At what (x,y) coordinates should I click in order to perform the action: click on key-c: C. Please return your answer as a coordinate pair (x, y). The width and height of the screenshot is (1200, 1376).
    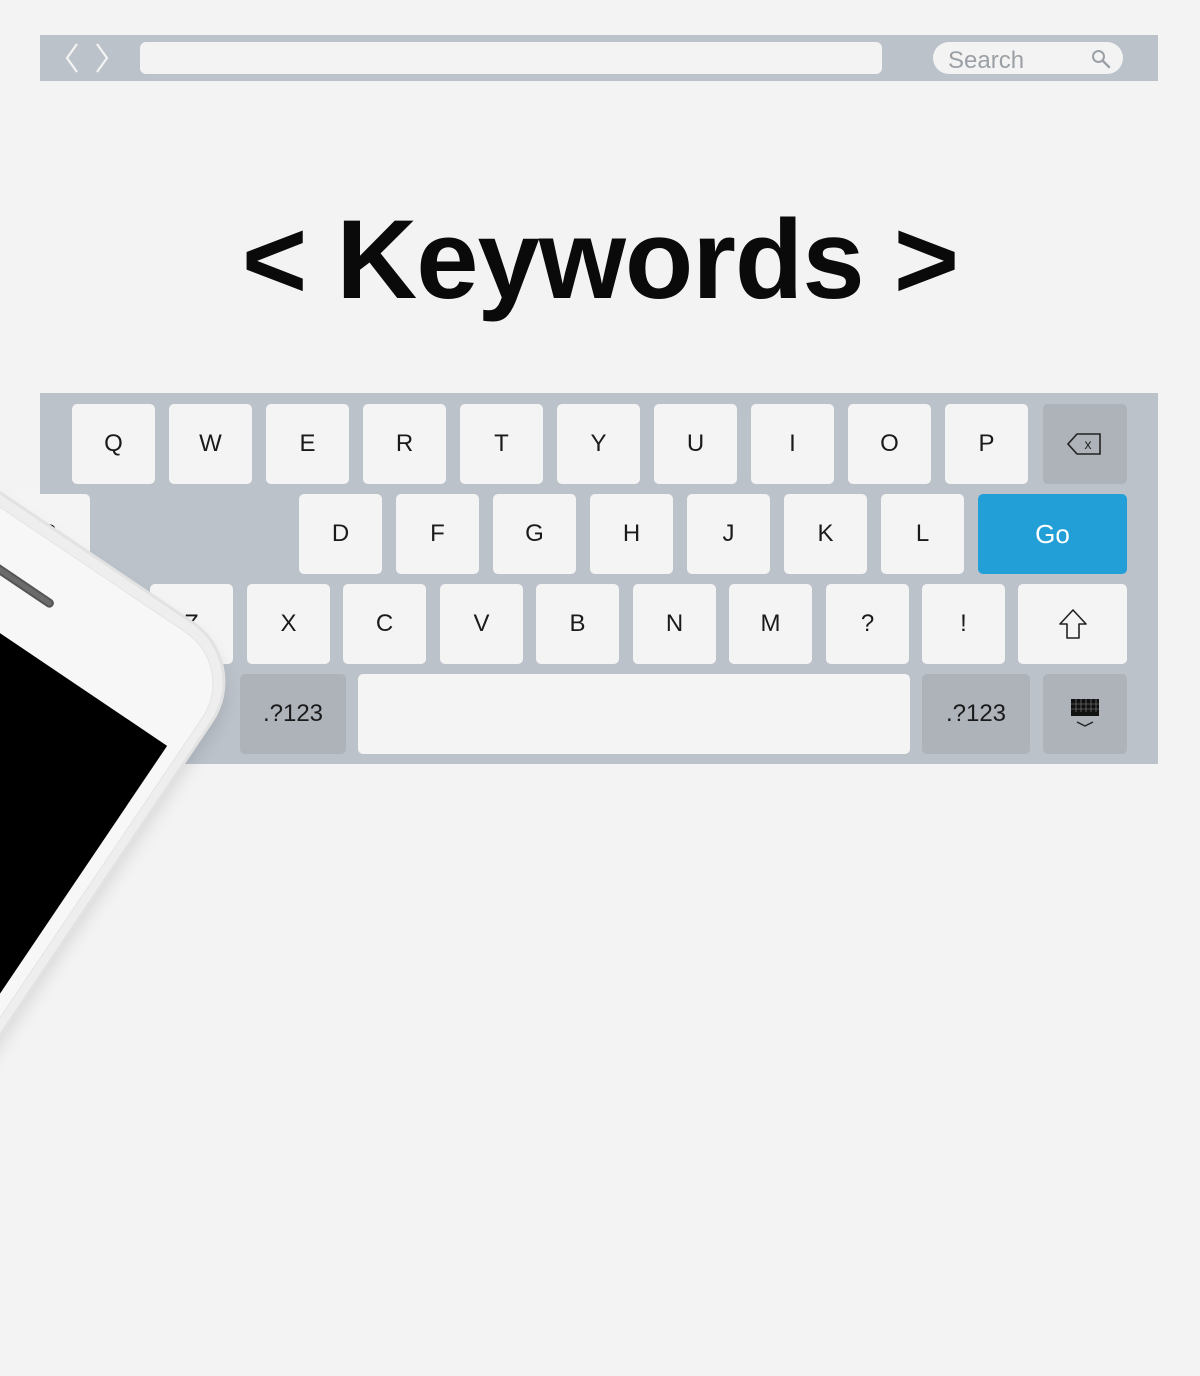
    Looking at the image, I should click on (384, 624).